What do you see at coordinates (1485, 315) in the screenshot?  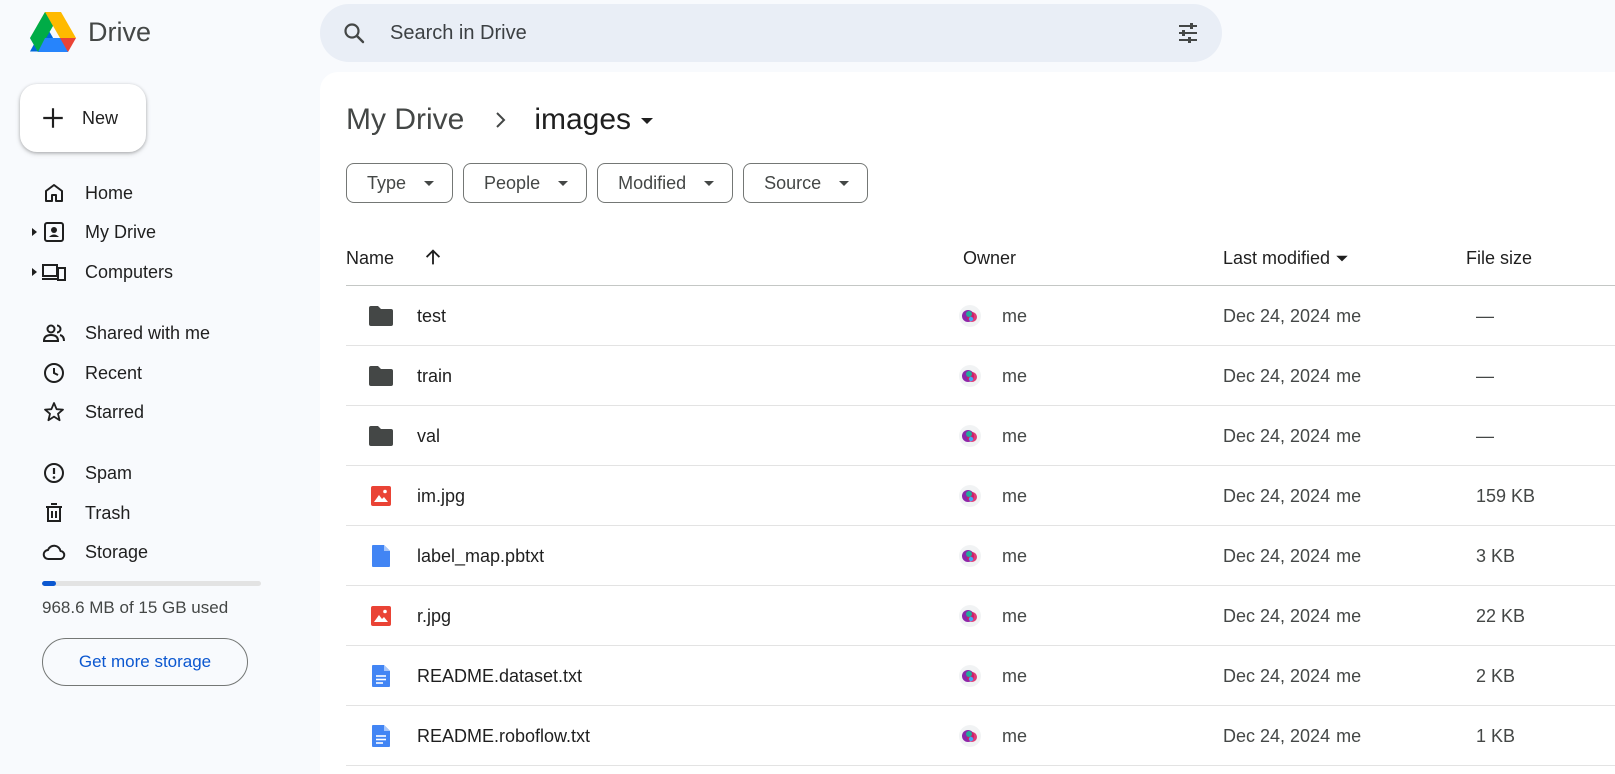 I see `file-size: —` at bounding box center [1485, 315].